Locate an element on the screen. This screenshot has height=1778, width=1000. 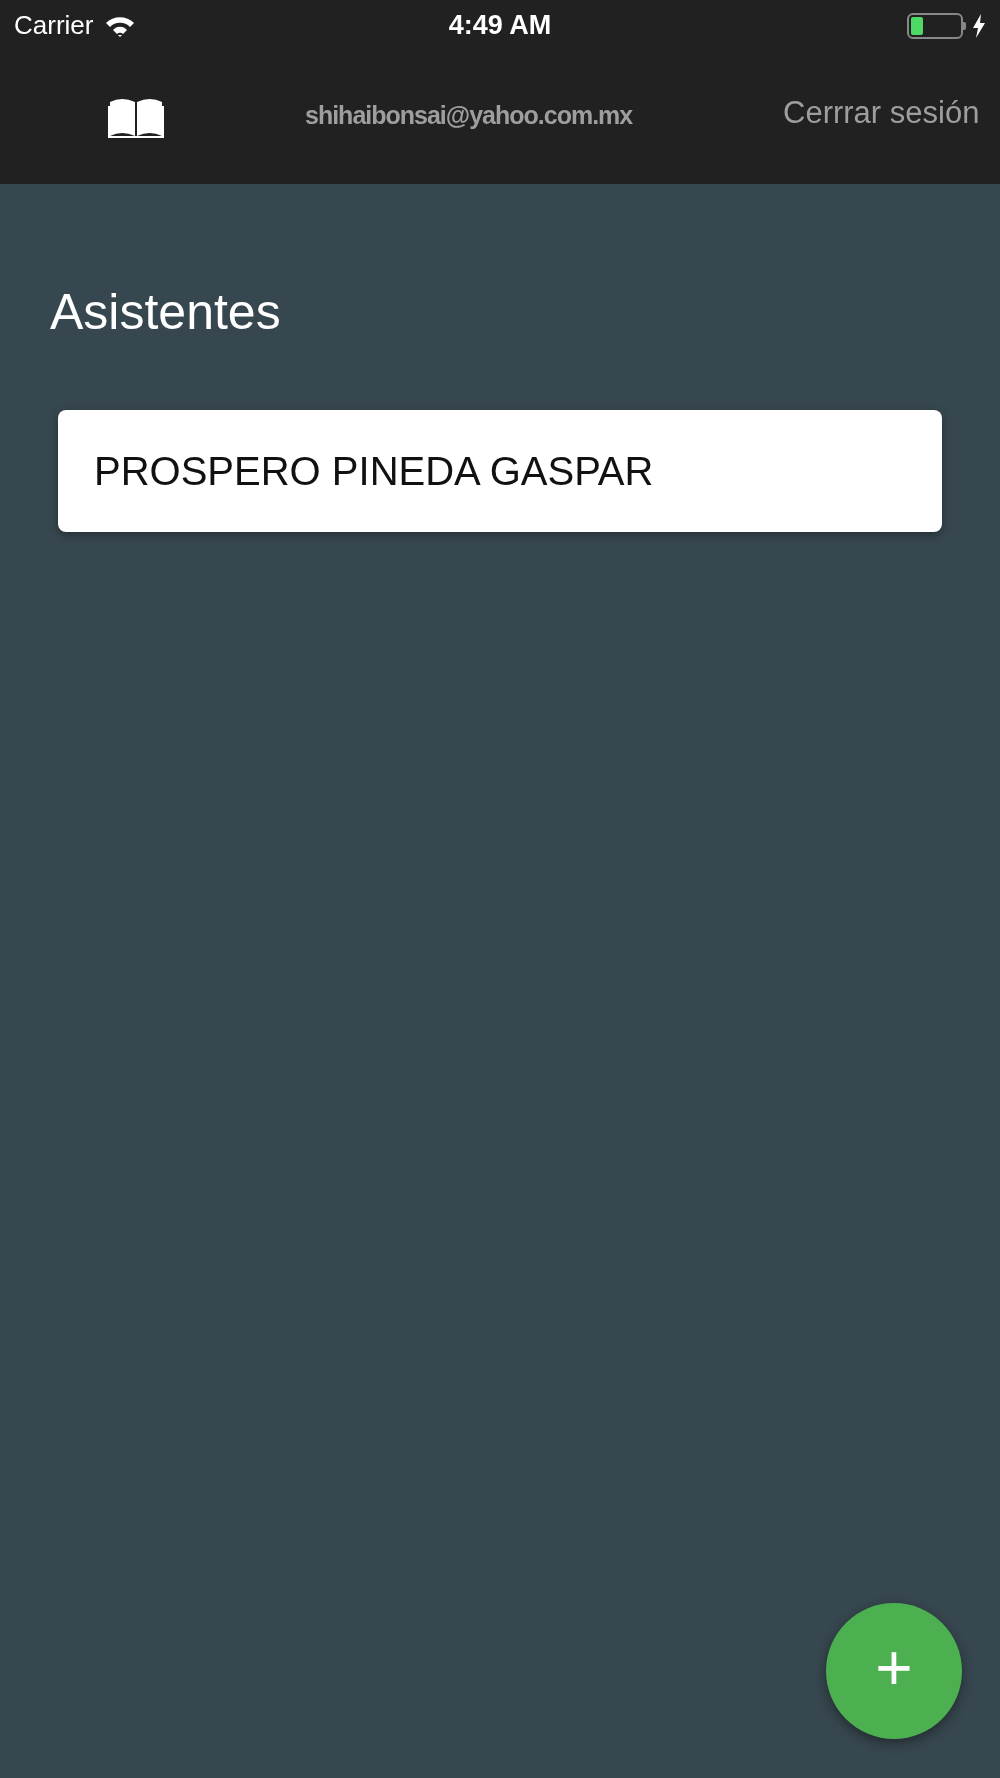
wifi-icon is located at coordinates (120, 25).